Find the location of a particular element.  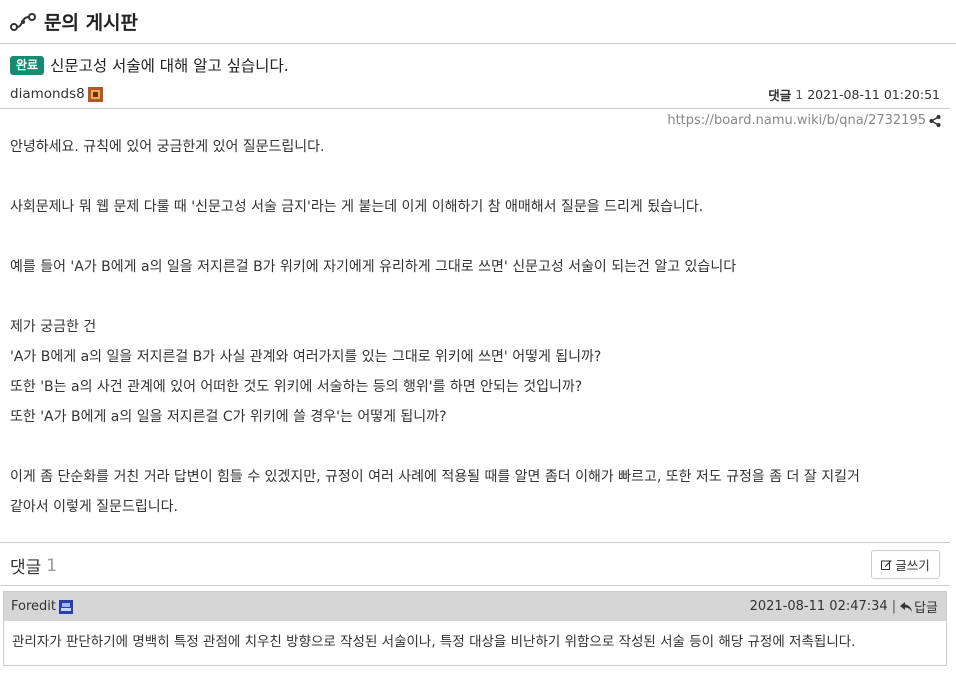

write-comment-button: 글쓰기 is located at coordinates (905, 564).